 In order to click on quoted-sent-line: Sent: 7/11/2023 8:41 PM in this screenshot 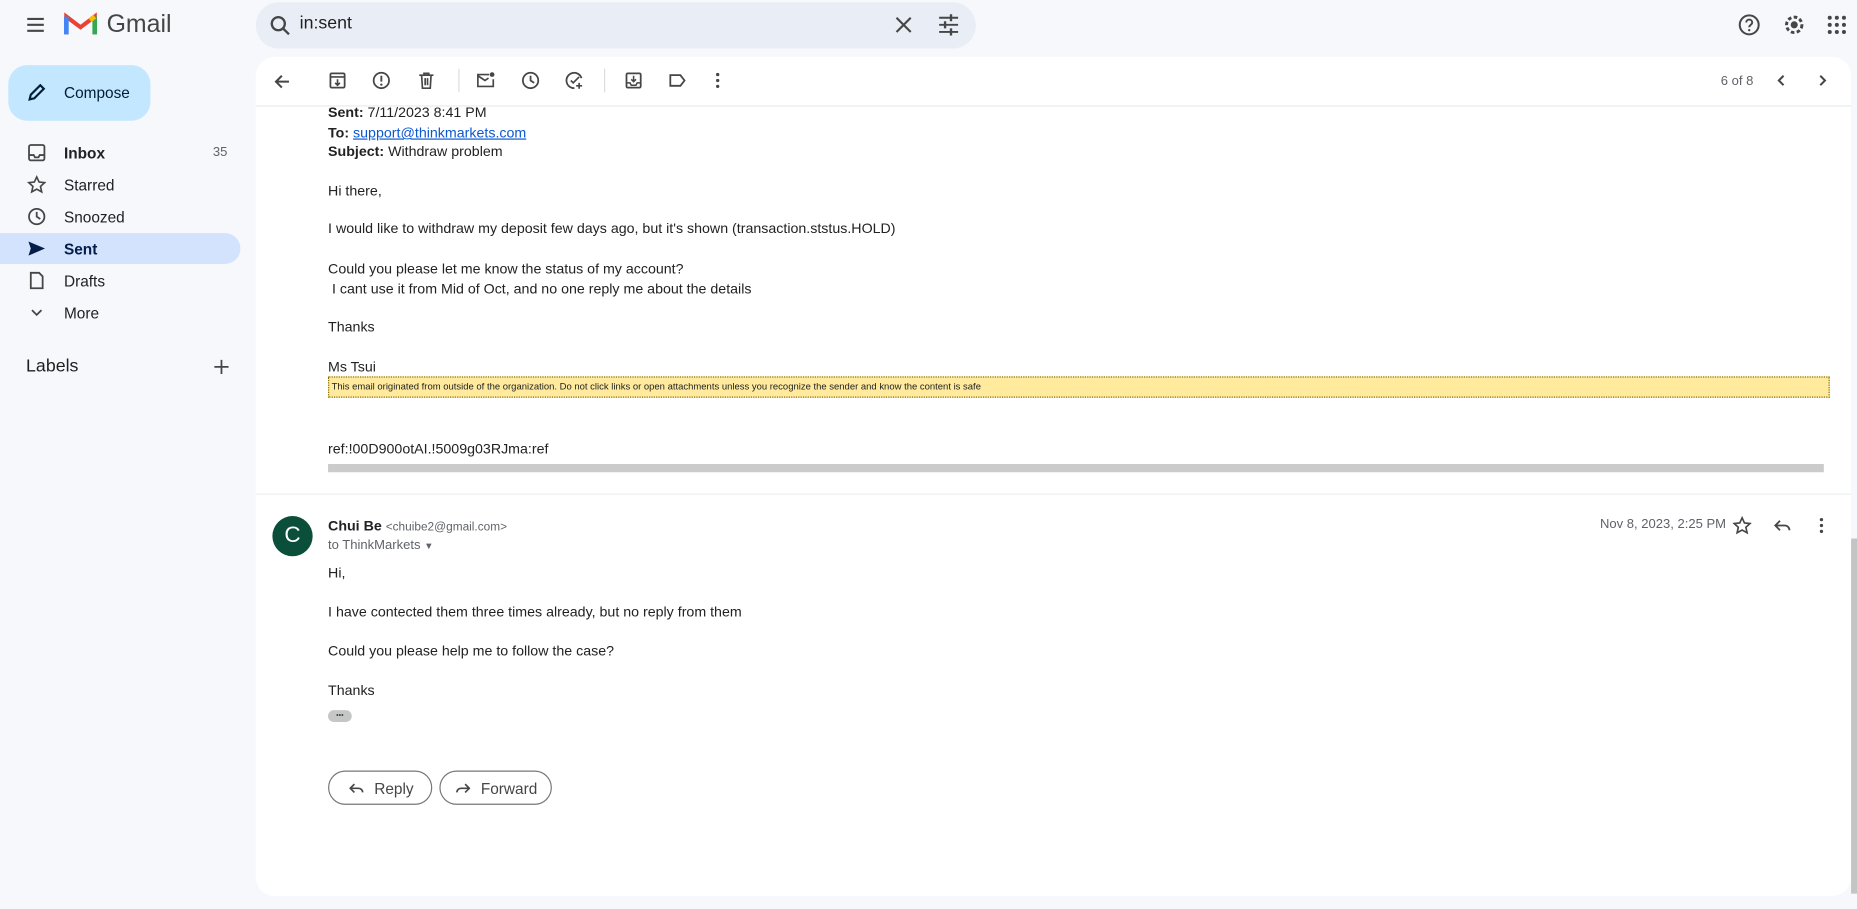, I will do `click(407, 112)`.